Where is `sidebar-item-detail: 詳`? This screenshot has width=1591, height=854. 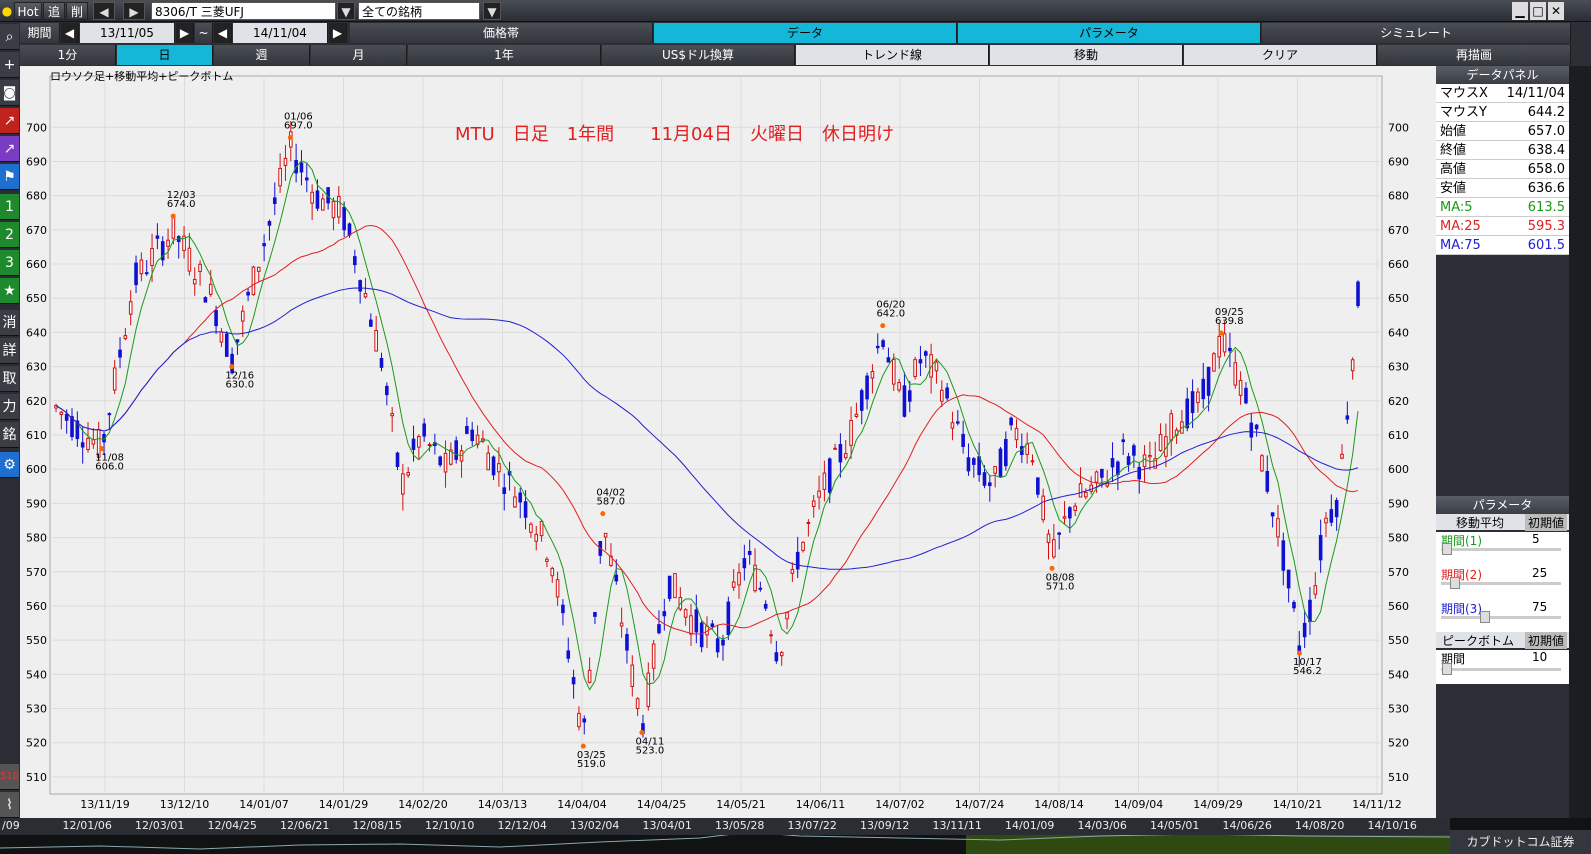 sidebar-item-detail: 詳 is located at coordinates (9, 351).